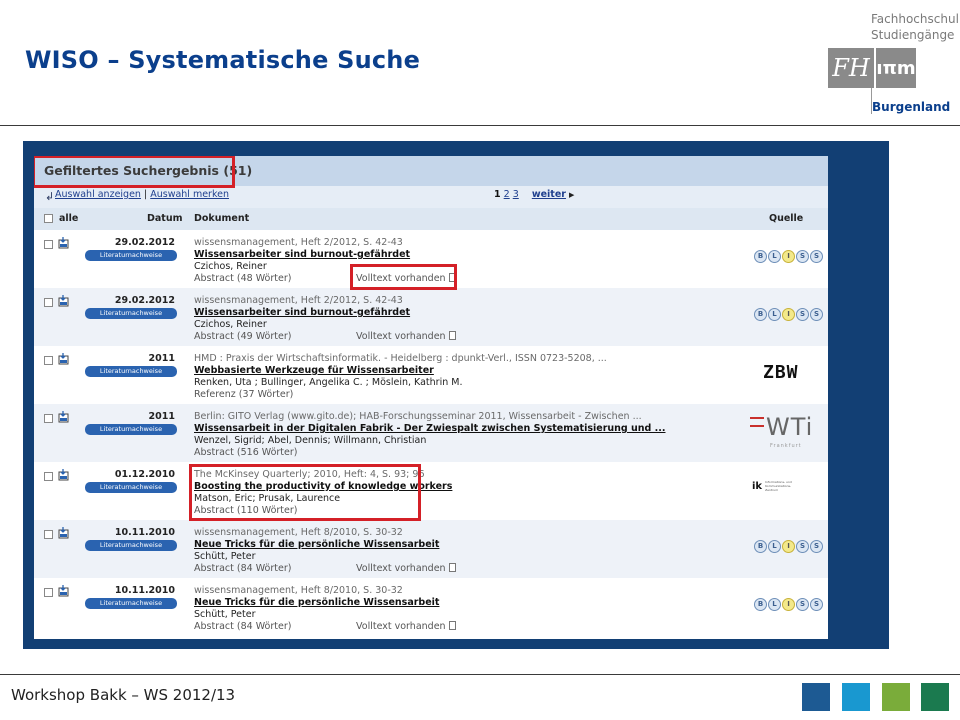 The height and width of the screenshot is (720, 960). What do you see at coordinates (452, 625) in the screenshot?
I see `page-icon` at bounding box center [452, 625].